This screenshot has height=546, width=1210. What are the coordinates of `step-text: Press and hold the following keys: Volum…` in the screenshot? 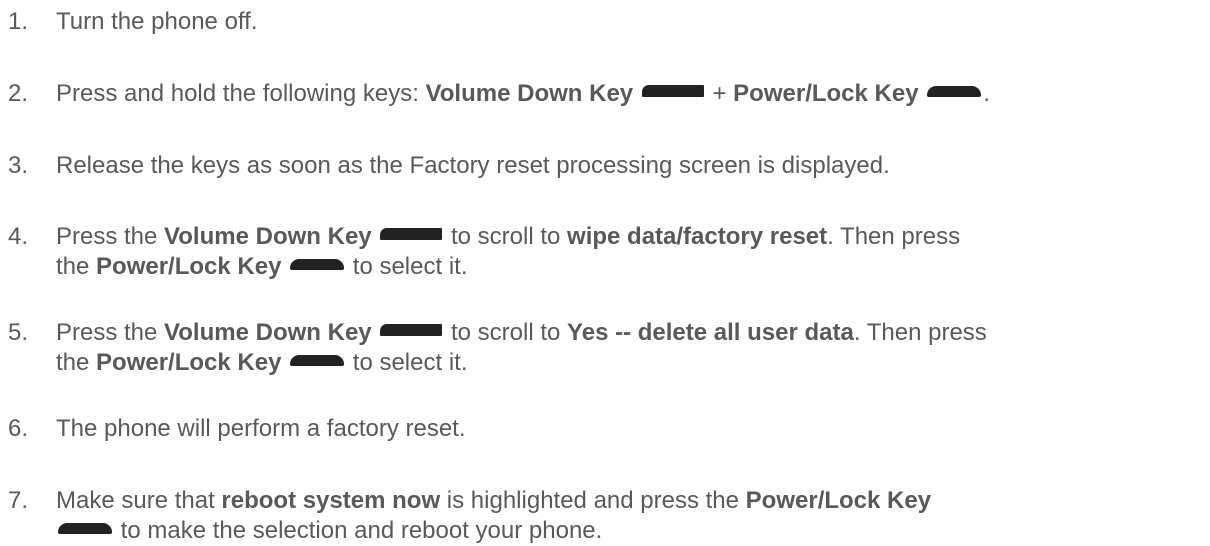 It's located at (631, 94).